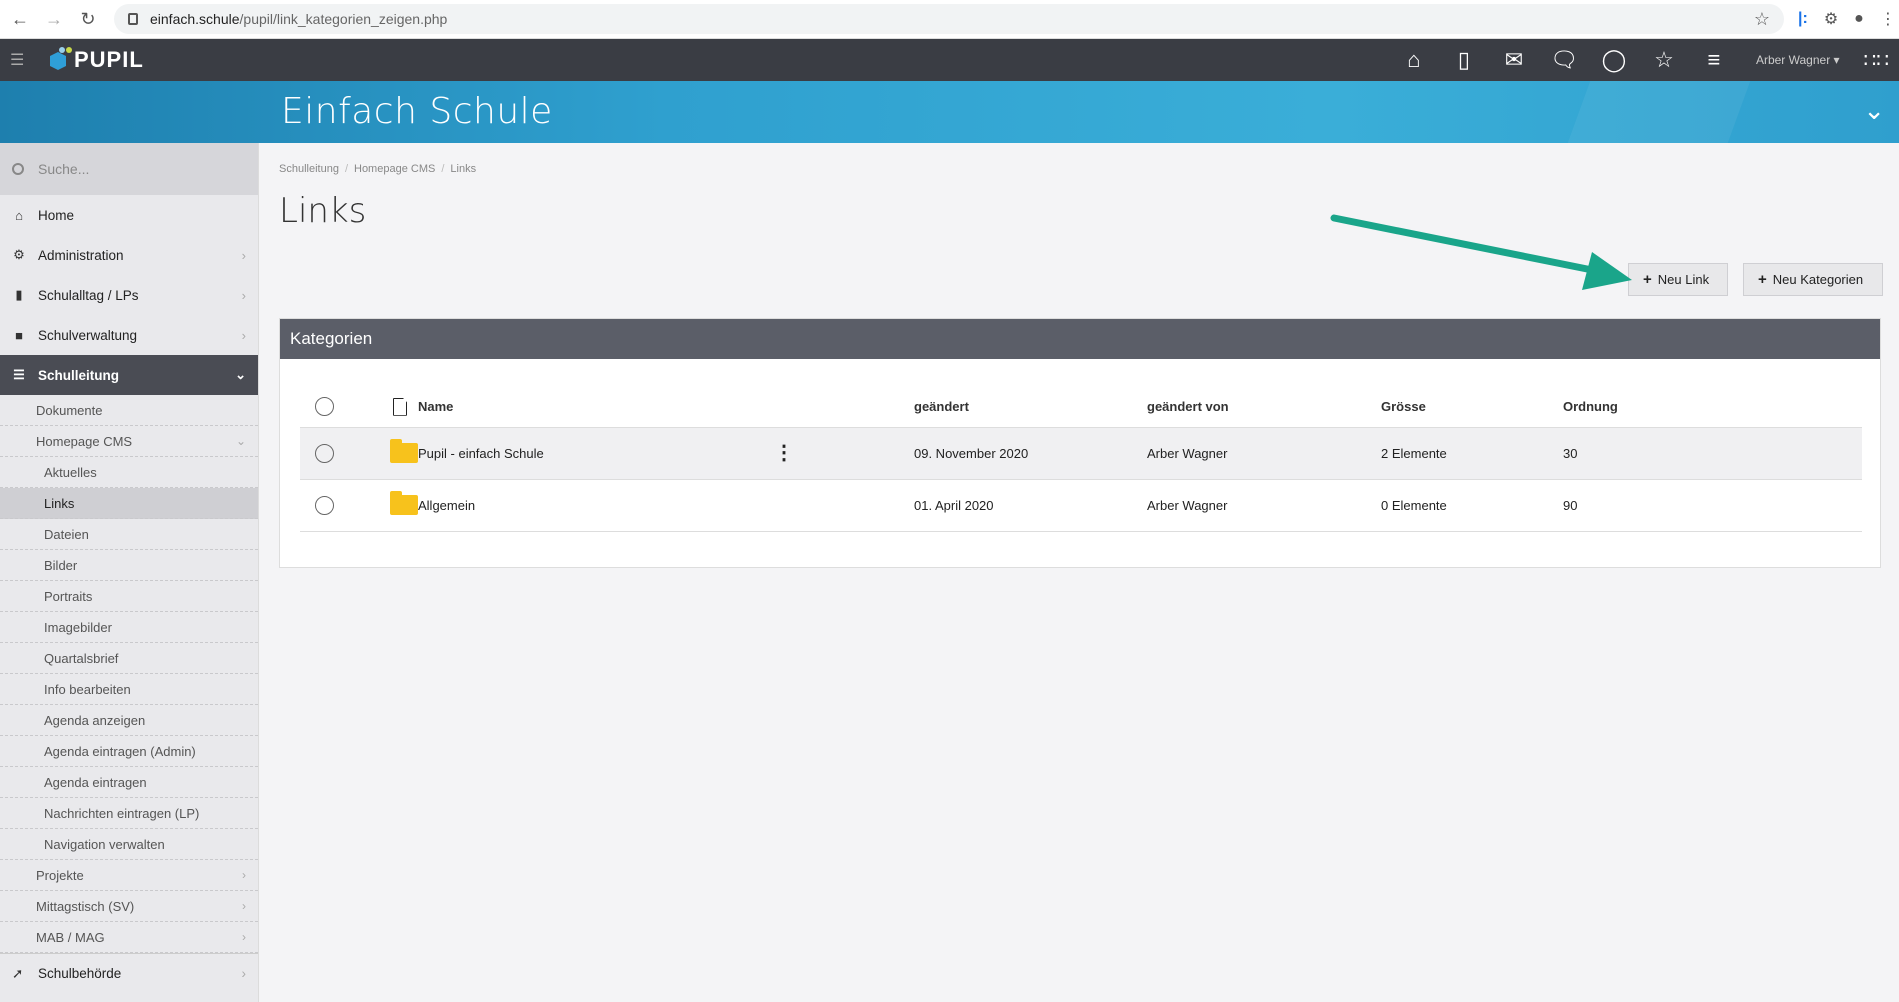 The image size is (1899, 1002). Describe the element at coordinates (1481, 252) in the screenshot. I see `annotation-arrow` at that location.